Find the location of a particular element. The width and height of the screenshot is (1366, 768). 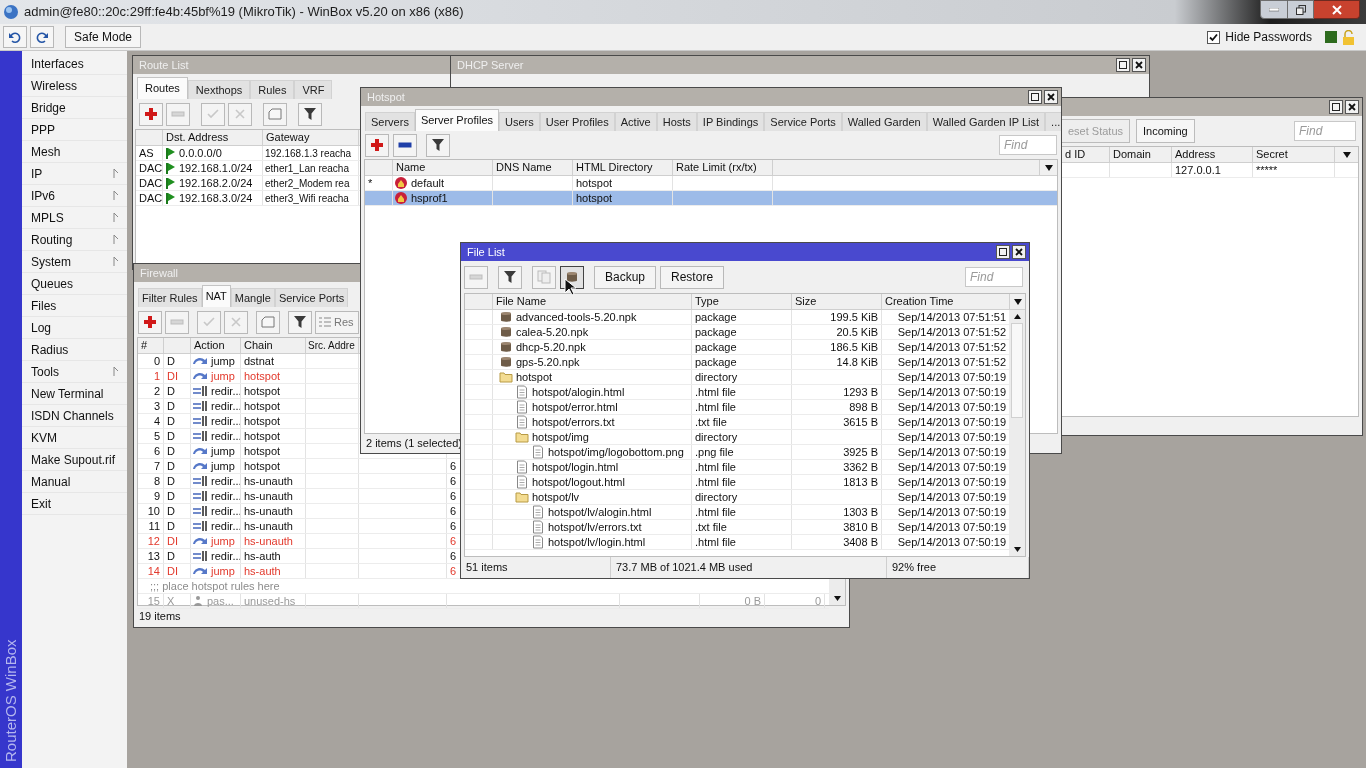

tab: Filter Rules is located at coordinates (170, 297).